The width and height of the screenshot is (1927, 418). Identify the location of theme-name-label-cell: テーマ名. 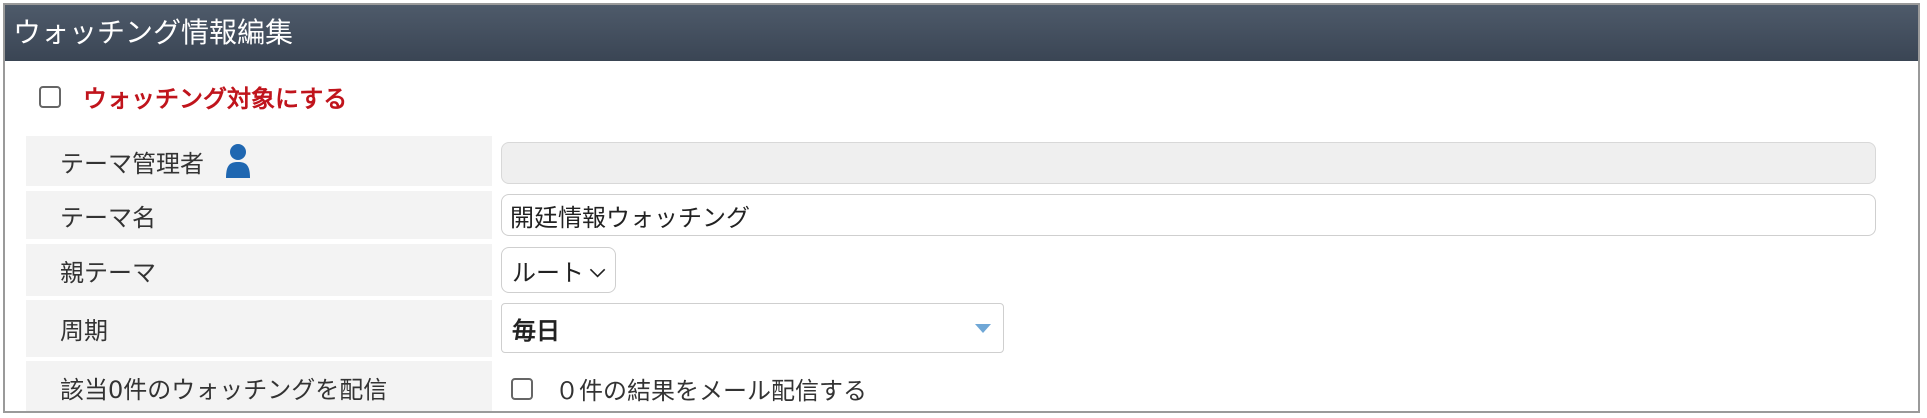
(259, 215).